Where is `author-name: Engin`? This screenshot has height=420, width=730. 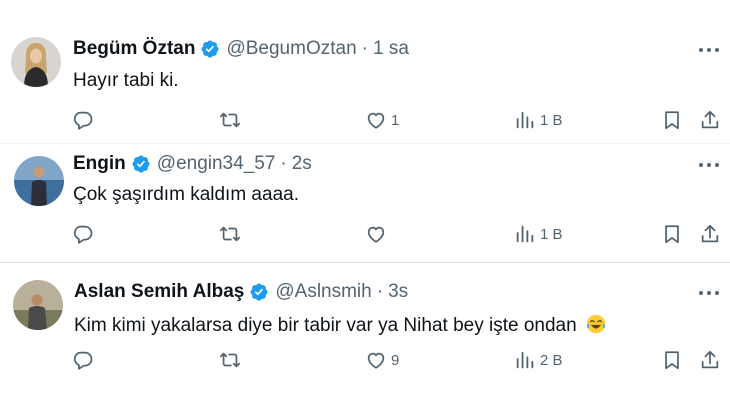 author-name: Engin is located at coordinates (99, 164).